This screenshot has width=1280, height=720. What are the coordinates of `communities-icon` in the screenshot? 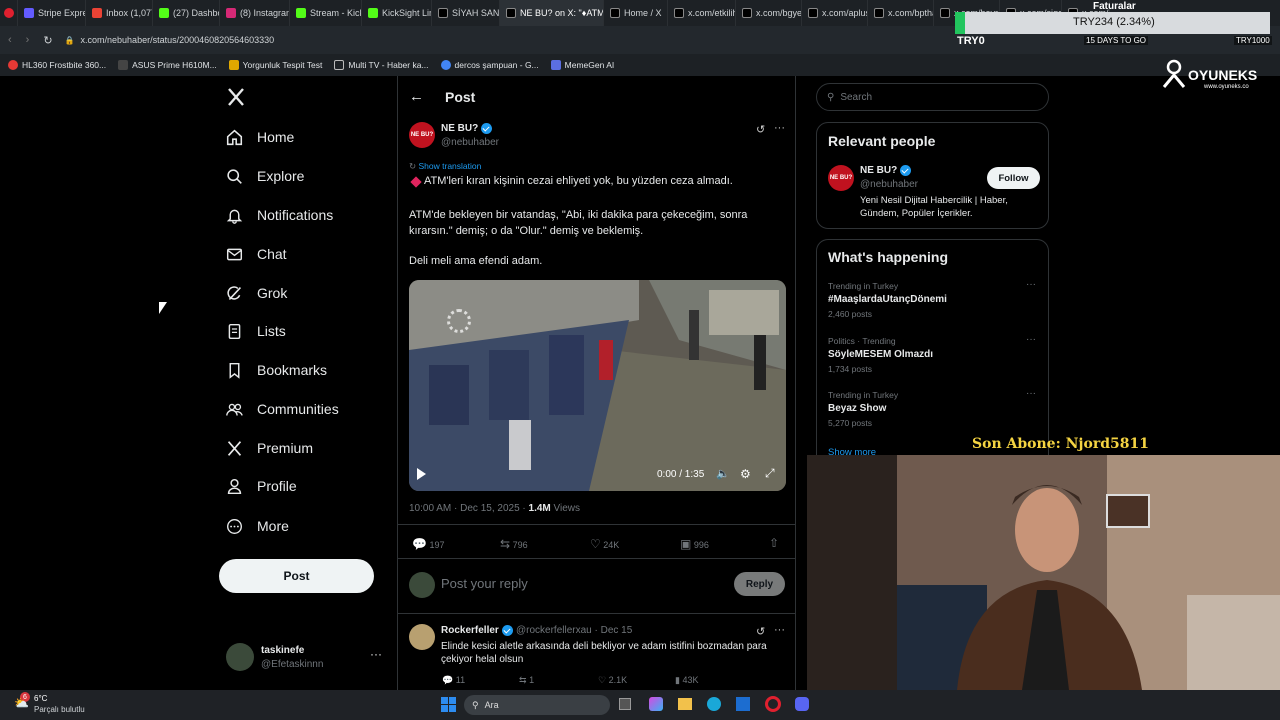 It's located at (234, 409).